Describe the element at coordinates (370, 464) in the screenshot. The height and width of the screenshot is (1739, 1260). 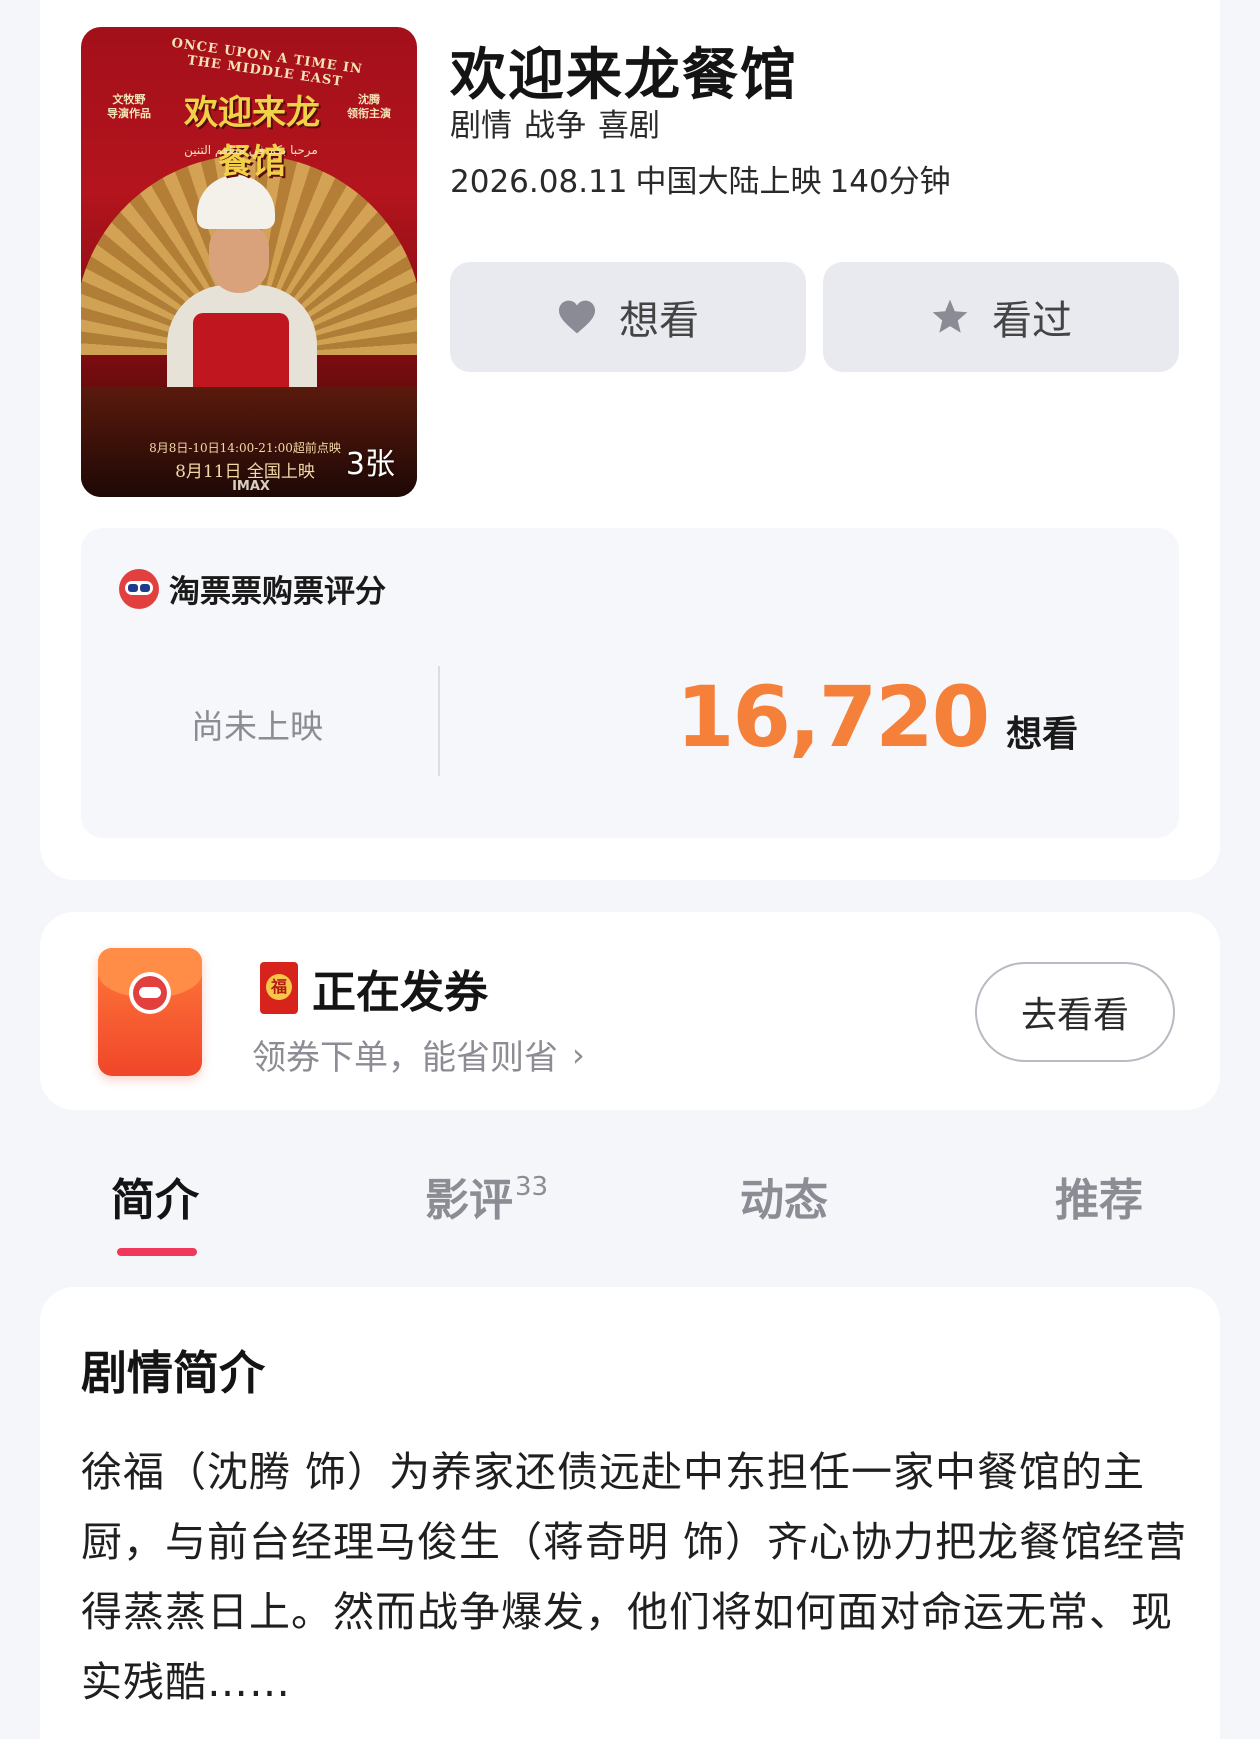
I see `poster-image-count: 3张` at that location.